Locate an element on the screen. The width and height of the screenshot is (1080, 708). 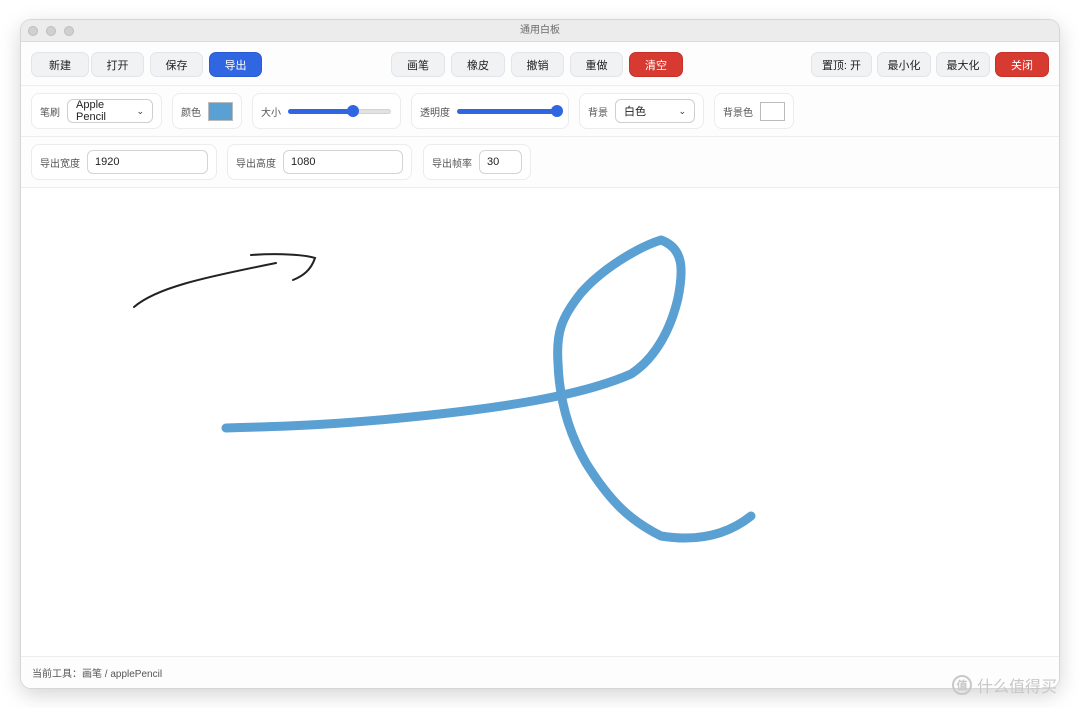
eraser-button: 橡皮 is located at coordinates (478, 64).